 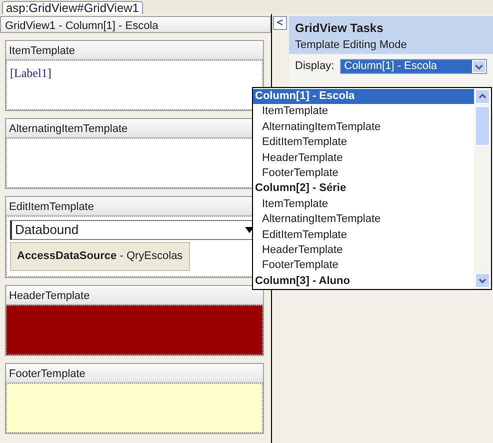 What do you see at coordinates (363, 143) in the screenshot?
I see `template-item: EditItemTemplate` at bounding box center [363, 143].